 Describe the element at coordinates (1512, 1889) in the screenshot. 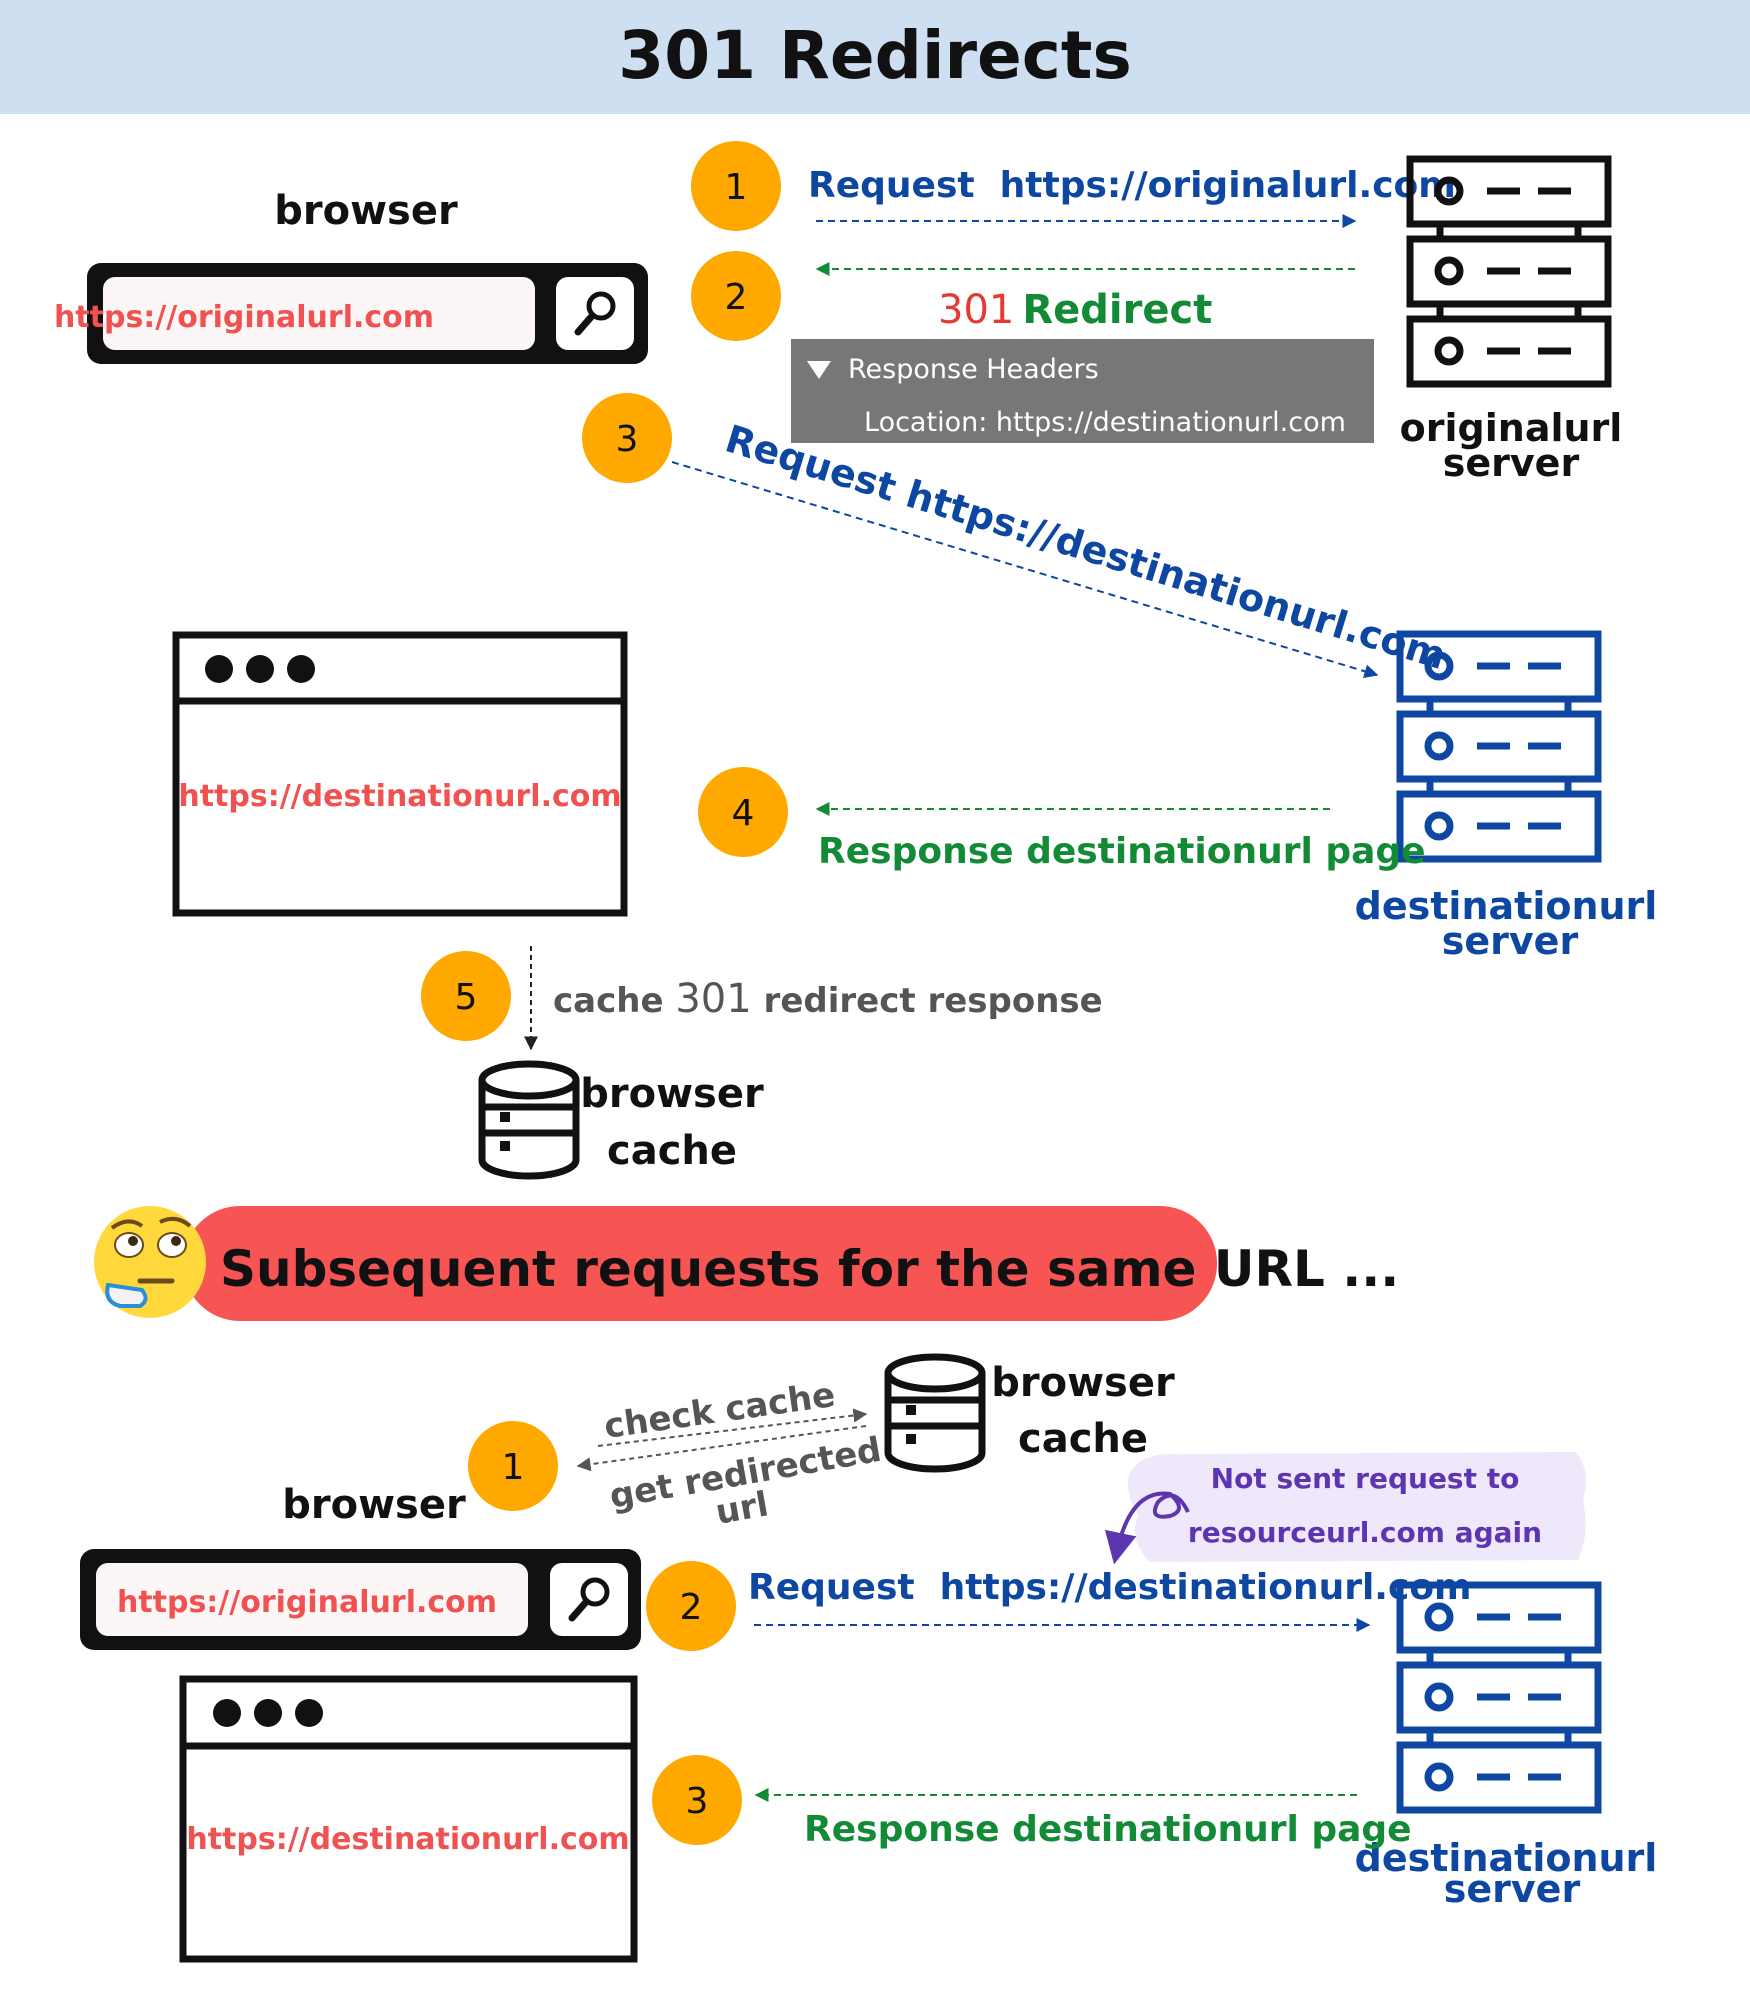

I see `bottom-destinationurl-server-label-line2: server` at that location.